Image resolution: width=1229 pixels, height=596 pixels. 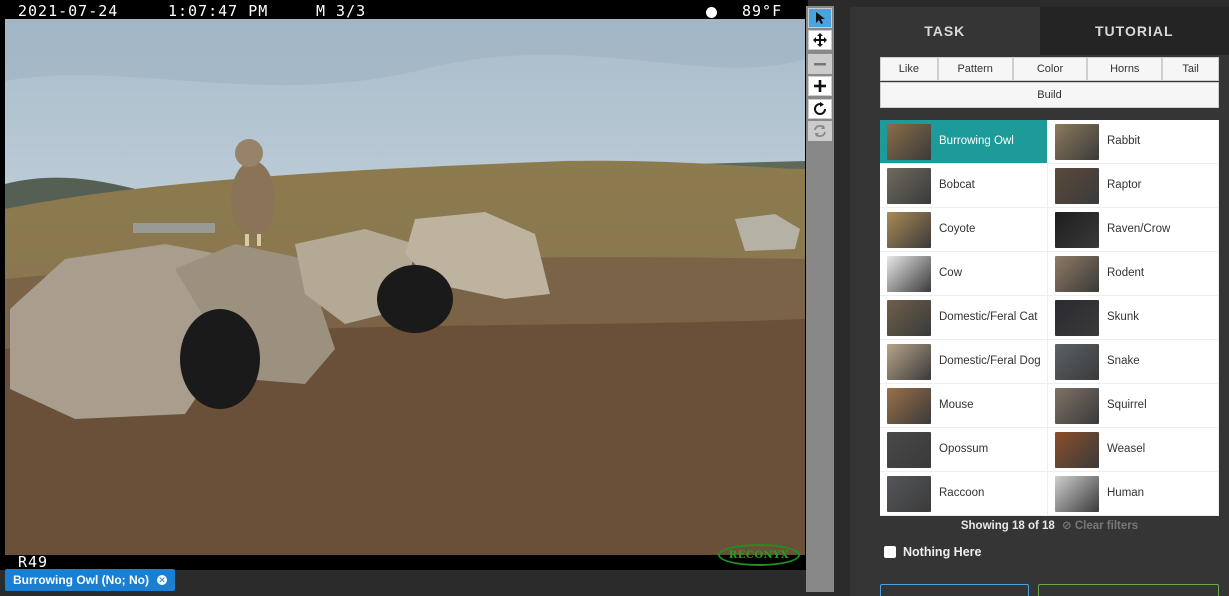 What do you see at coordinates (890, 552) in the screenshot?
I see `checkbox-box` at bounding box center [890, 552].